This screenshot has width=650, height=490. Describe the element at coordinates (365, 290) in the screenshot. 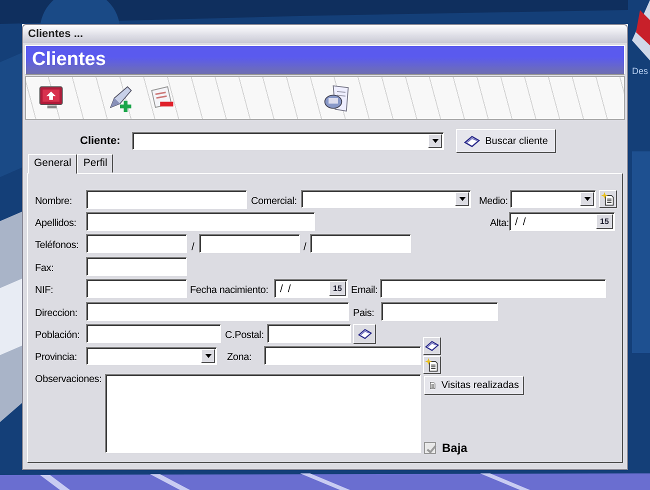

I see `field-label: Email:` at that location.